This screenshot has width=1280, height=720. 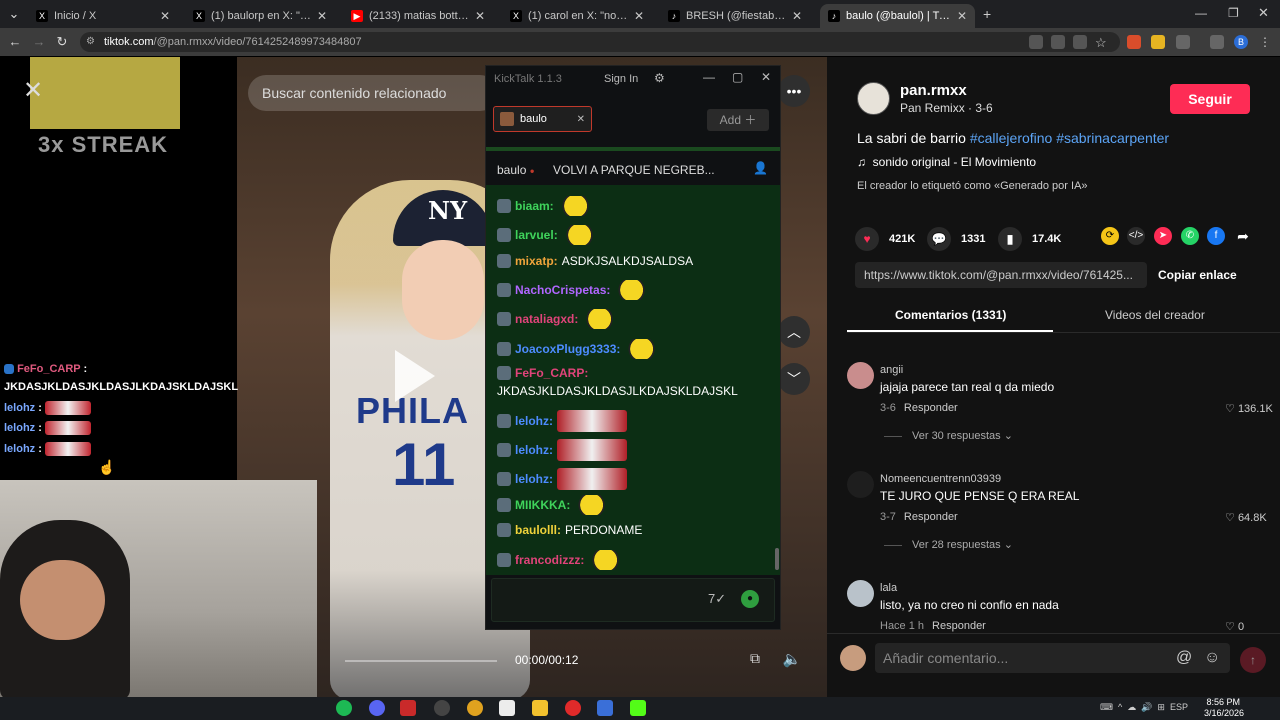 What do you see at coordinates (1201, 13) in the screenshot?
I see `minimize-button: —` at bounding box center [1201, 13].